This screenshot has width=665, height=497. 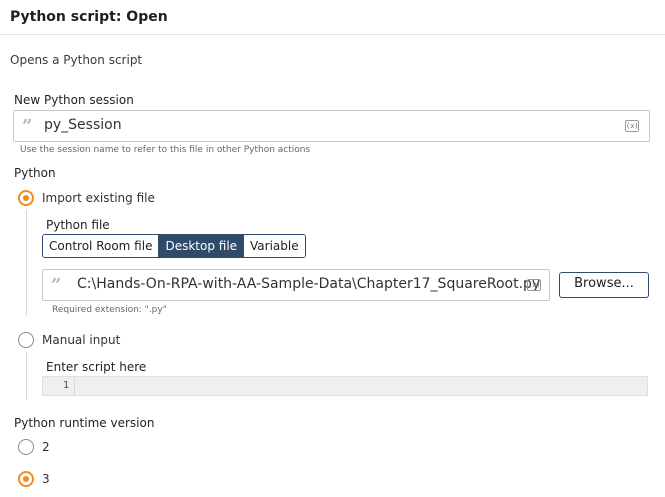 I want to click on tab-variable: Variable, so click(x=274, y=246).